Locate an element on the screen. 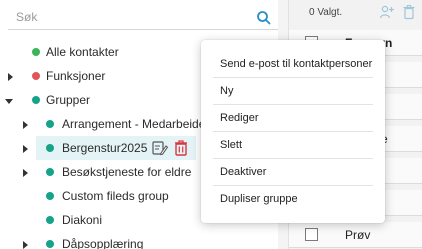 The image size is (422, 249). tree-item-label: Funksjoner is located at coordinates (76, 76).